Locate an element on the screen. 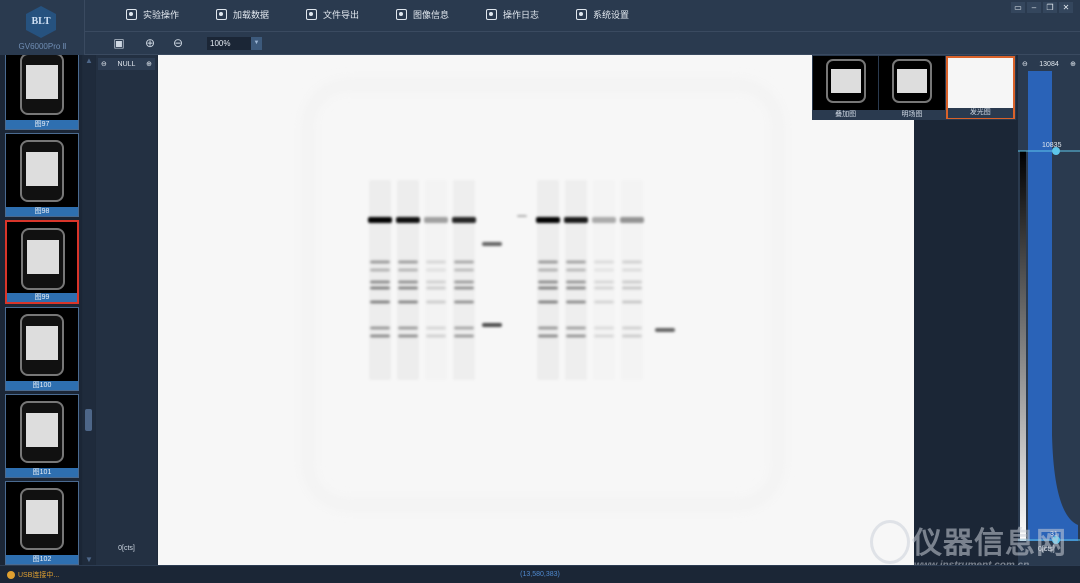  menu-label: 图像信息 is located at coordinates (431, 15).